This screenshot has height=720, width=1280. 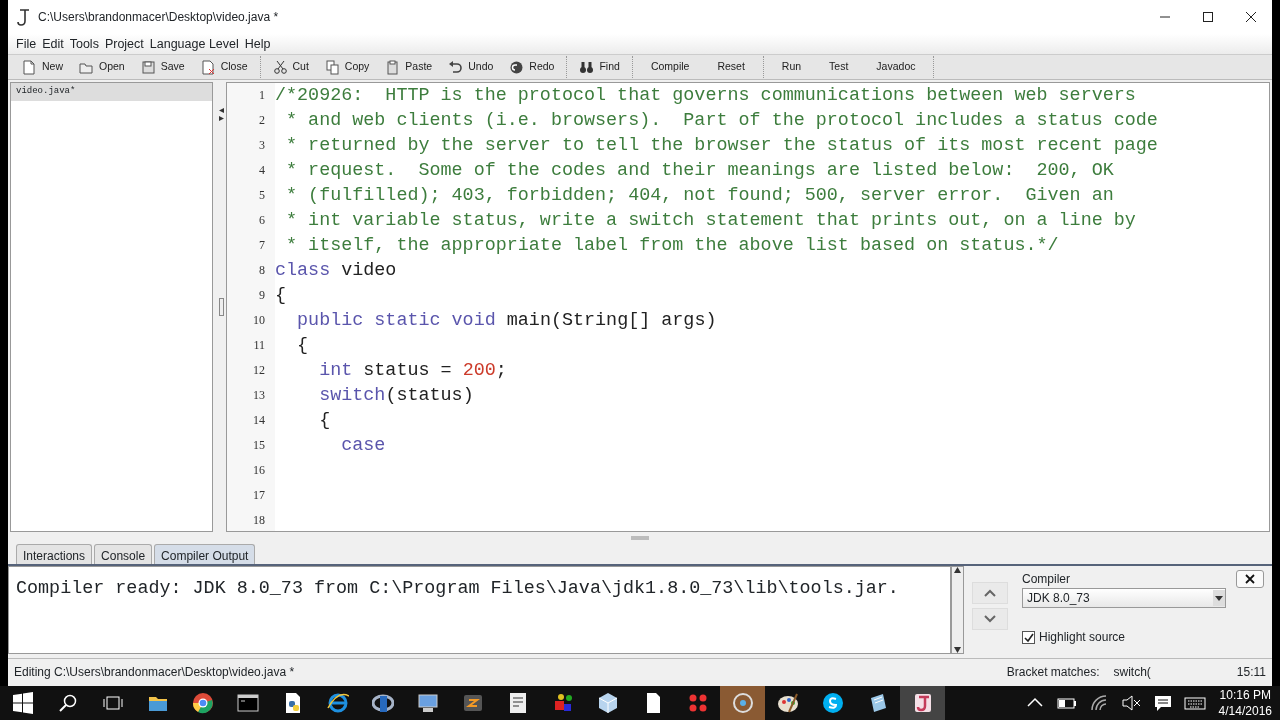 I want to click on checkbox, so click(x=1028, y=637).